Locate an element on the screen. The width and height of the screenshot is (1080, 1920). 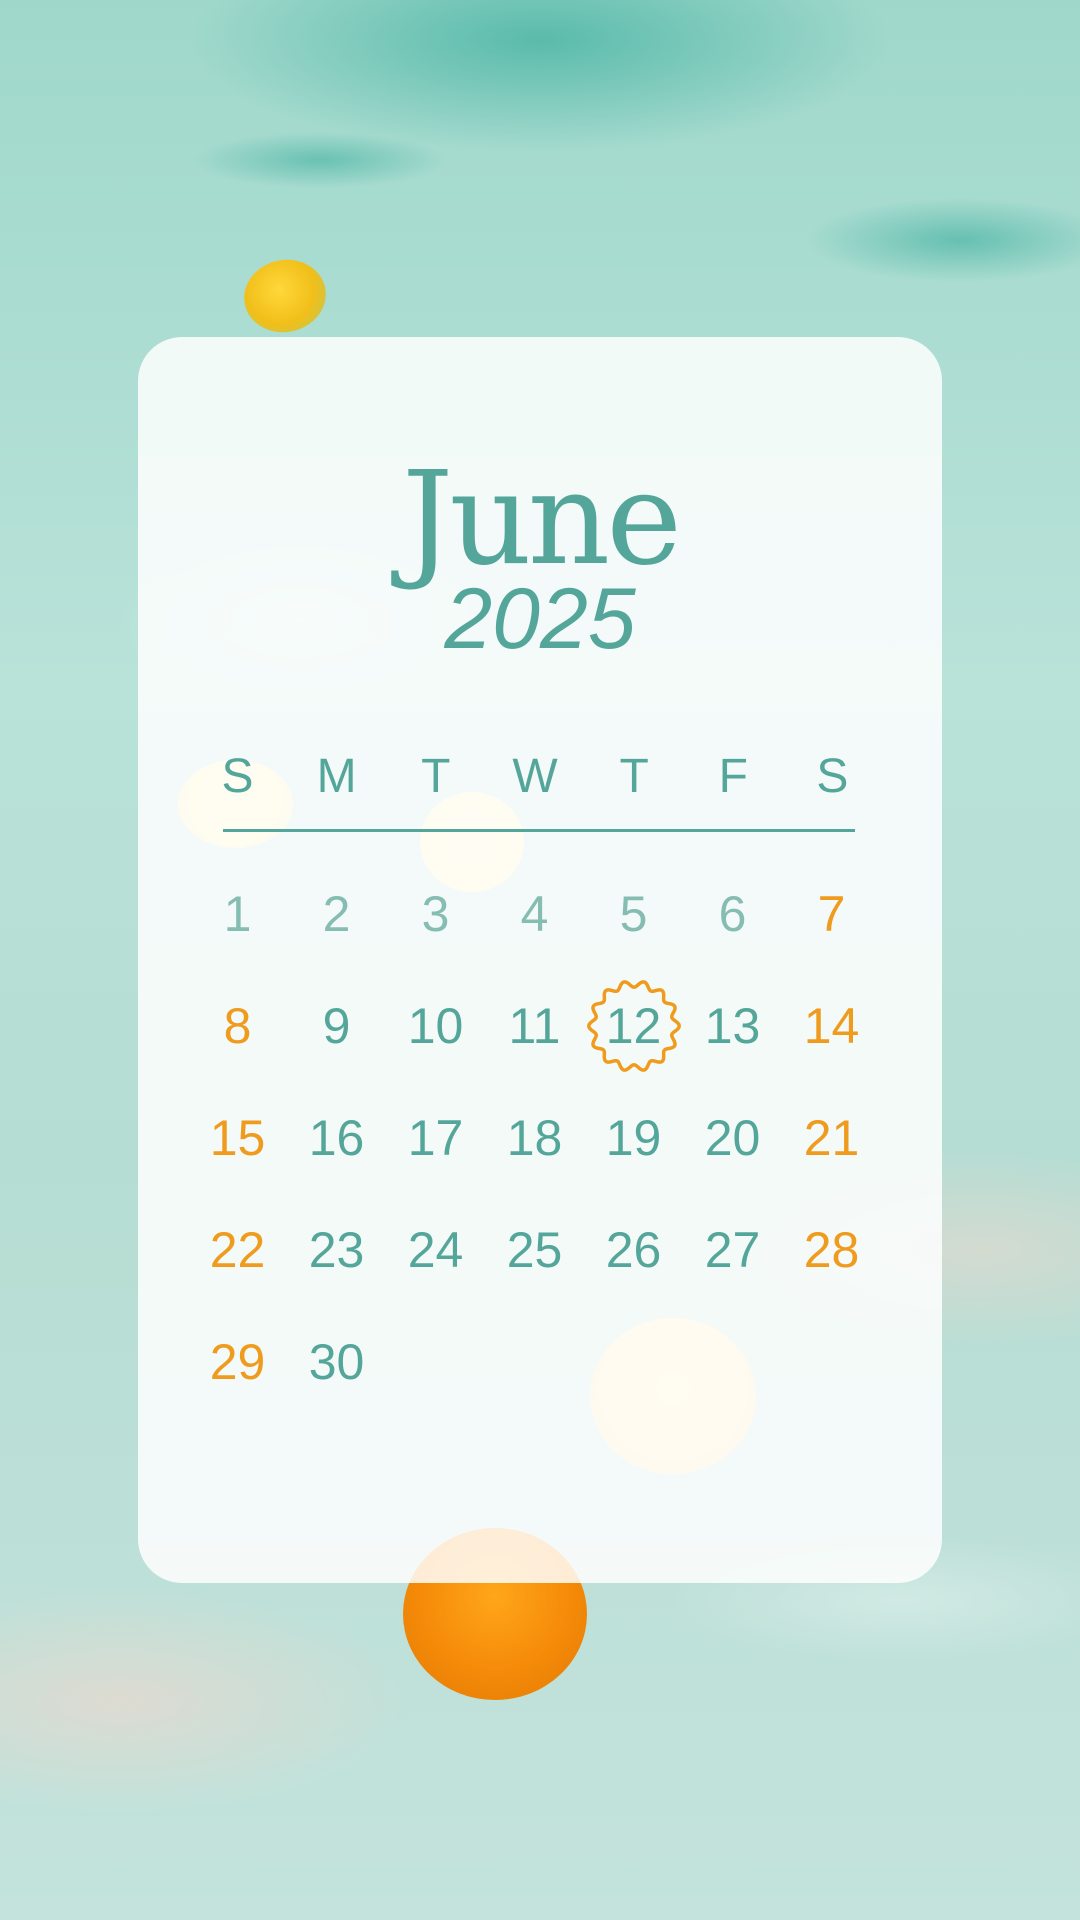
day-number: 25 is located at coordinates (534, 1250).